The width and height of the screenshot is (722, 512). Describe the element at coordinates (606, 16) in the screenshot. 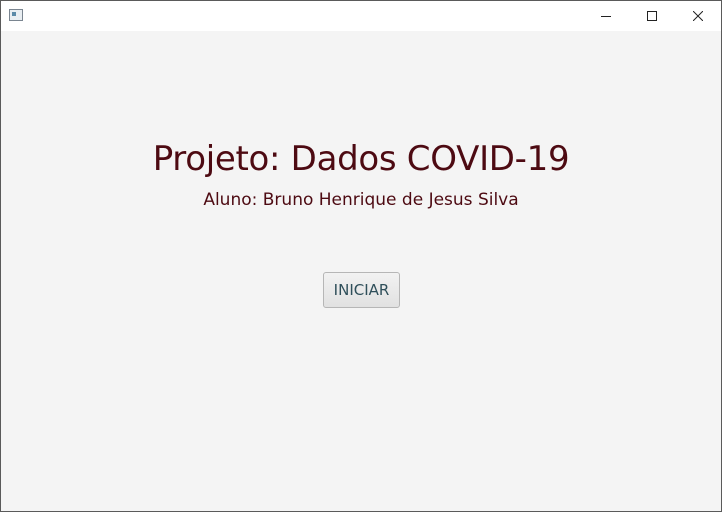

I see `minimize-icon` at that location.